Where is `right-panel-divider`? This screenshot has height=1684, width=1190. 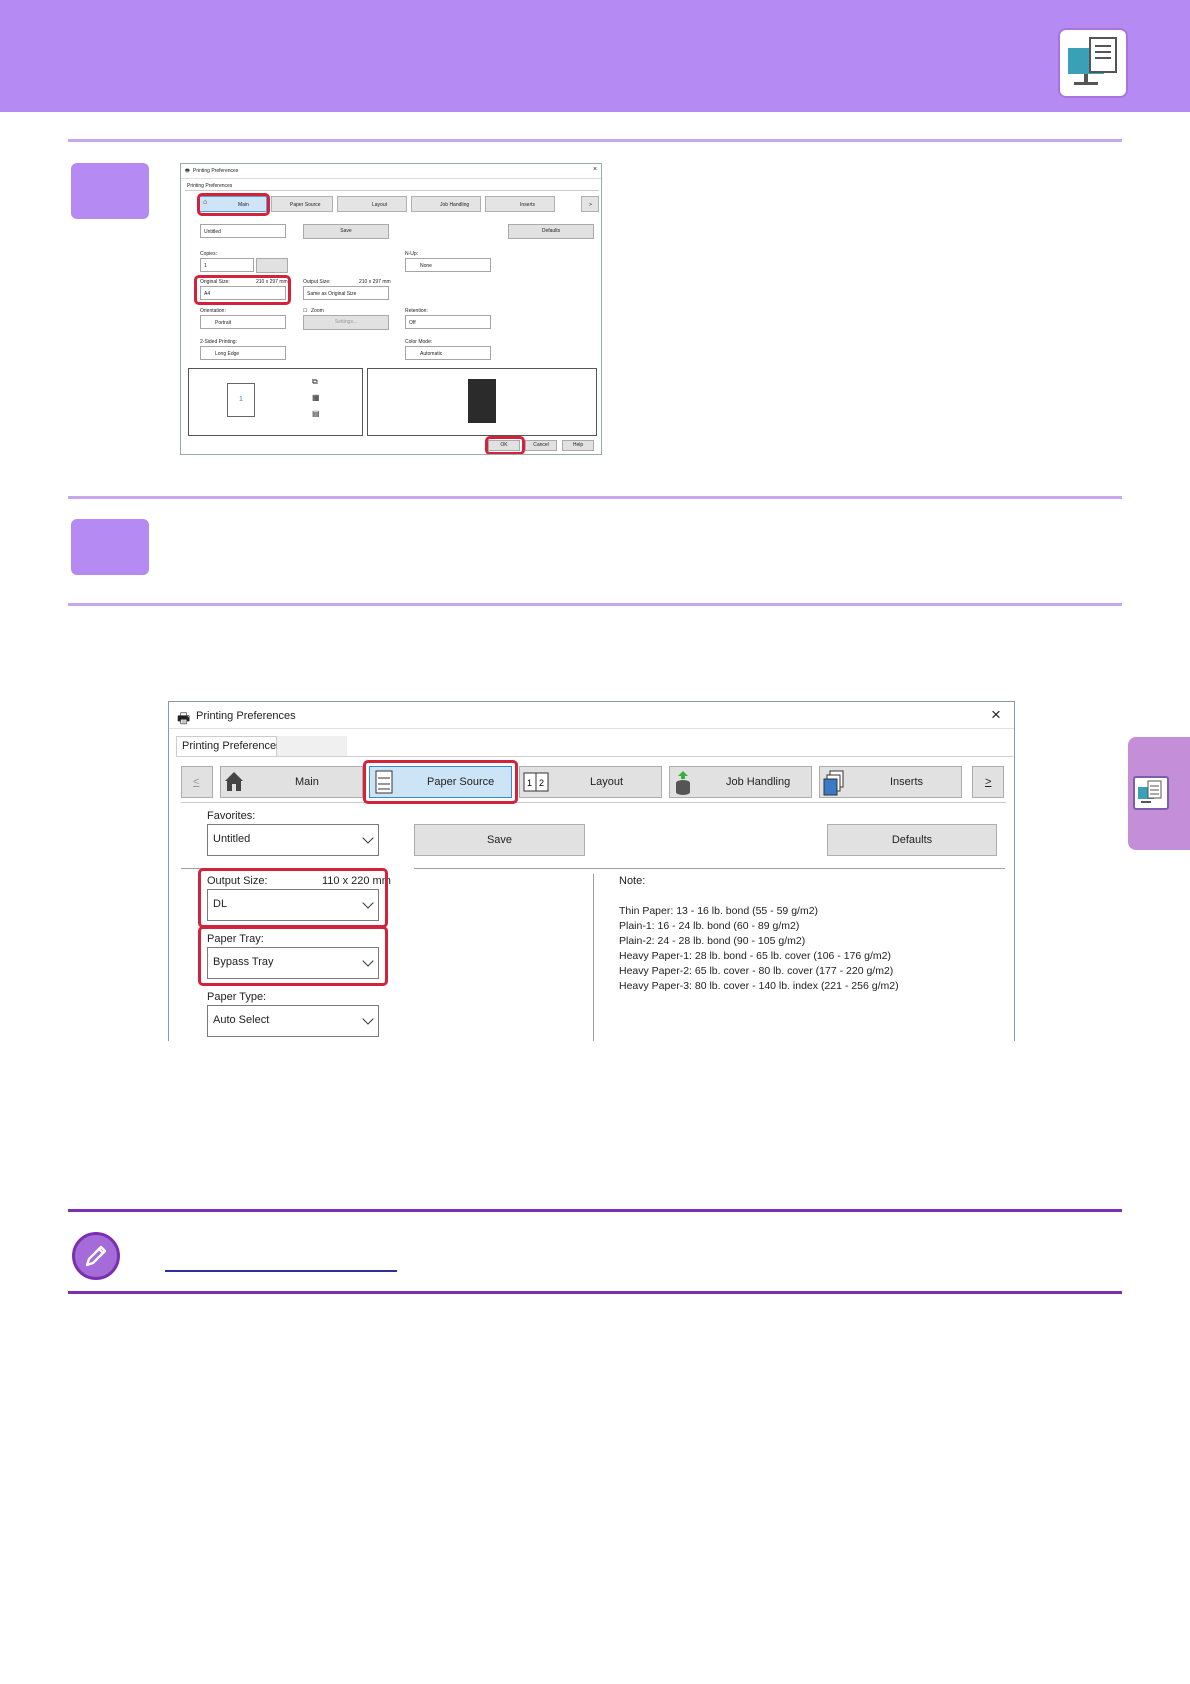
right-panel-divider is located at coordinates (709, 868).